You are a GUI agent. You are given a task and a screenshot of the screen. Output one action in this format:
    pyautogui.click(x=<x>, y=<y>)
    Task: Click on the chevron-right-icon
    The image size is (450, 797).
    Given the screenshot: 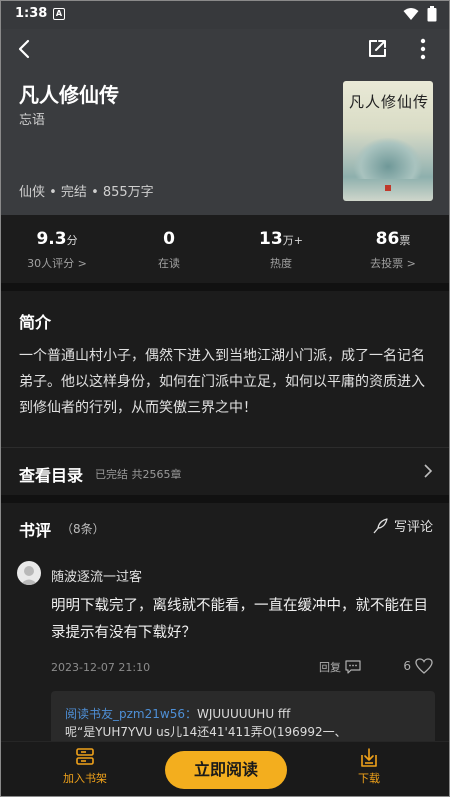 What is the action you would take?
    pyautogui.click(x=428, y=471)
    